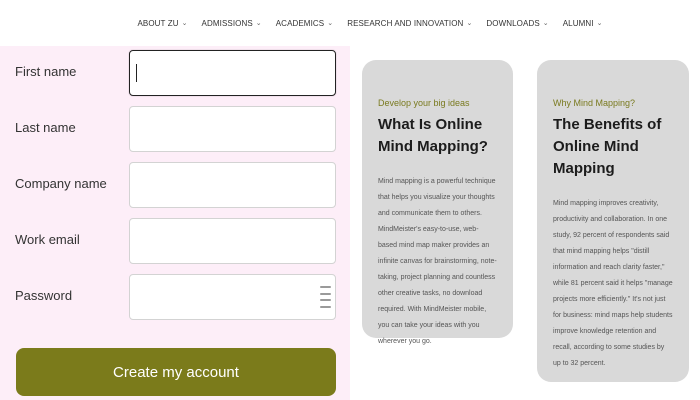 The image size is (700, 400). What do you see at coordinates (578, 23) in the screenshot?
I see `nav-item-label: ALUMNI` at bounding box center [578, 23].